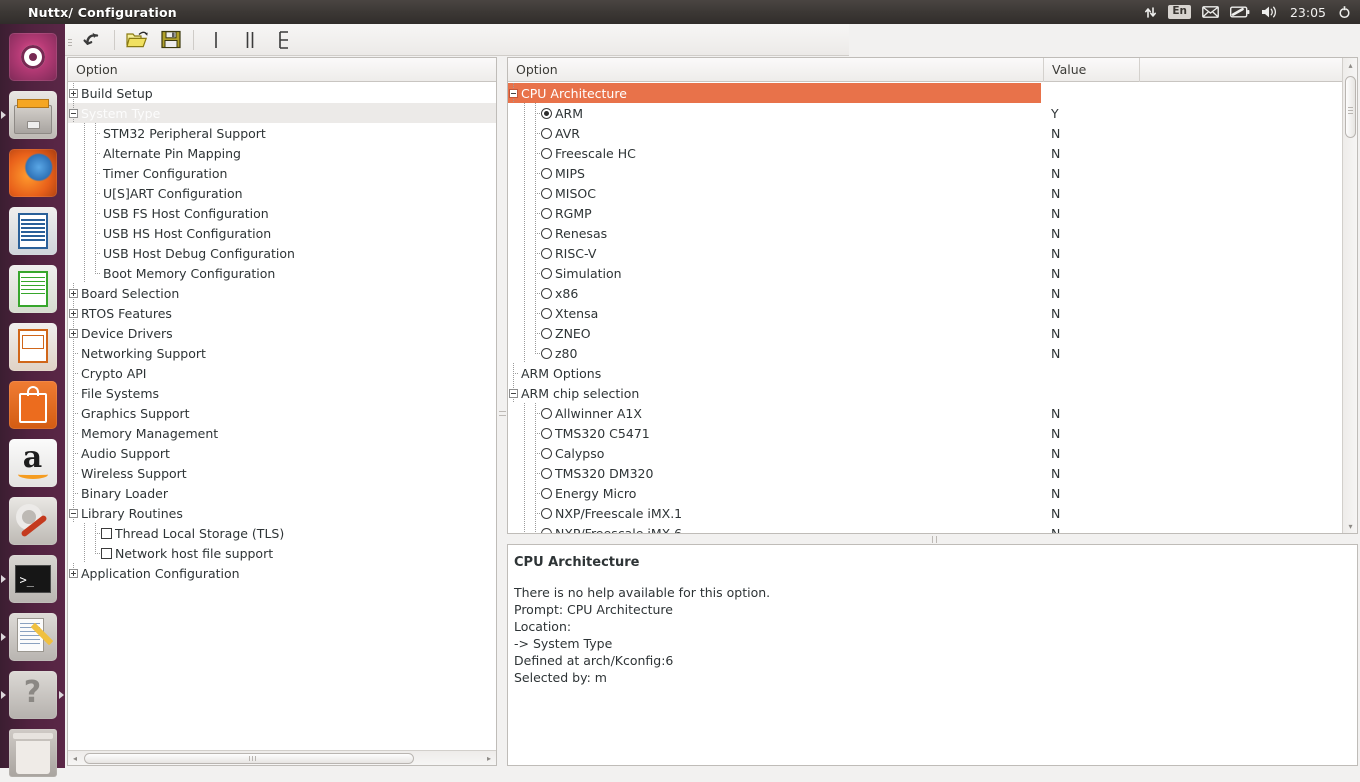 Image resolution: width=1360 pixels, height=782 pixels. Describe the element at coordinates (924, 528) in the screenshot. I see `tree-row: NXP/Freescale iMX 6 N` at that location.